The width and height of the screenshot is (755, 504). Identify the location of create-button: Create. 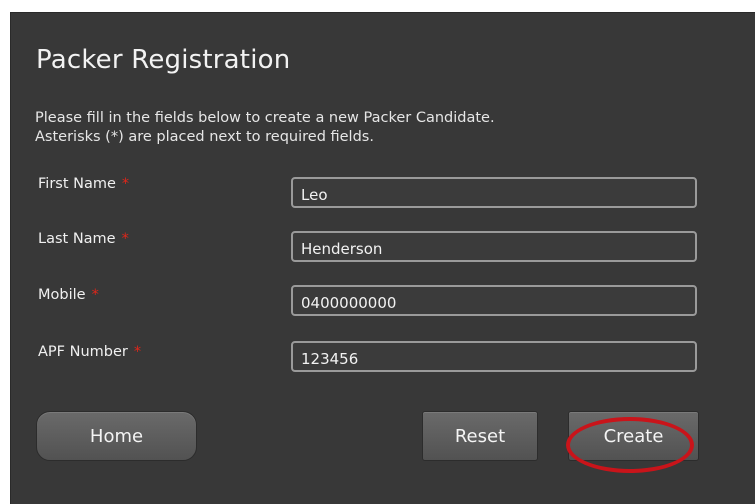
(633, 436).